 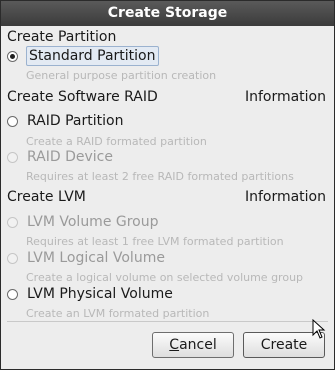 I want to click on cancel-button: Cancel, so click(x=193, y=345).